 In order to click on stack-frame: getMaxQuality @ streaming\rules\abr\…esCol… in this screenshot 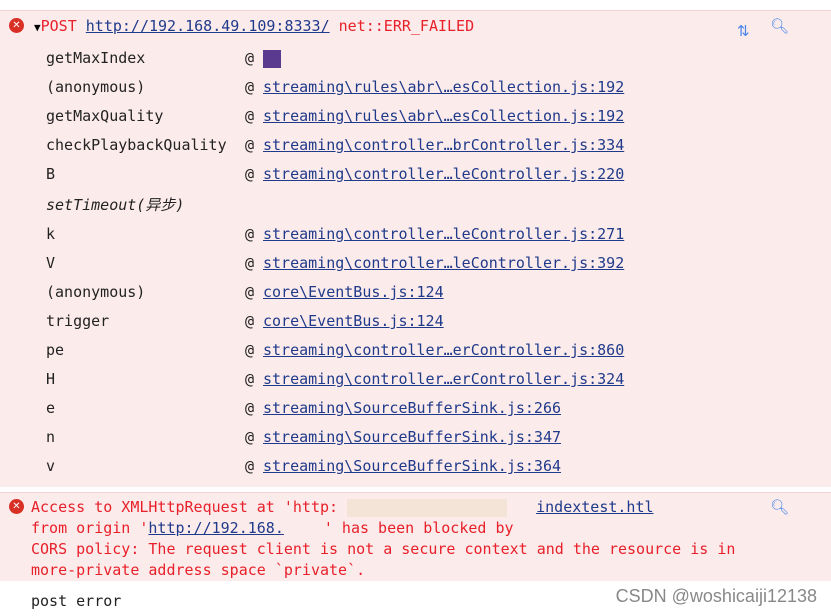, I will do `click(335, 116)`.